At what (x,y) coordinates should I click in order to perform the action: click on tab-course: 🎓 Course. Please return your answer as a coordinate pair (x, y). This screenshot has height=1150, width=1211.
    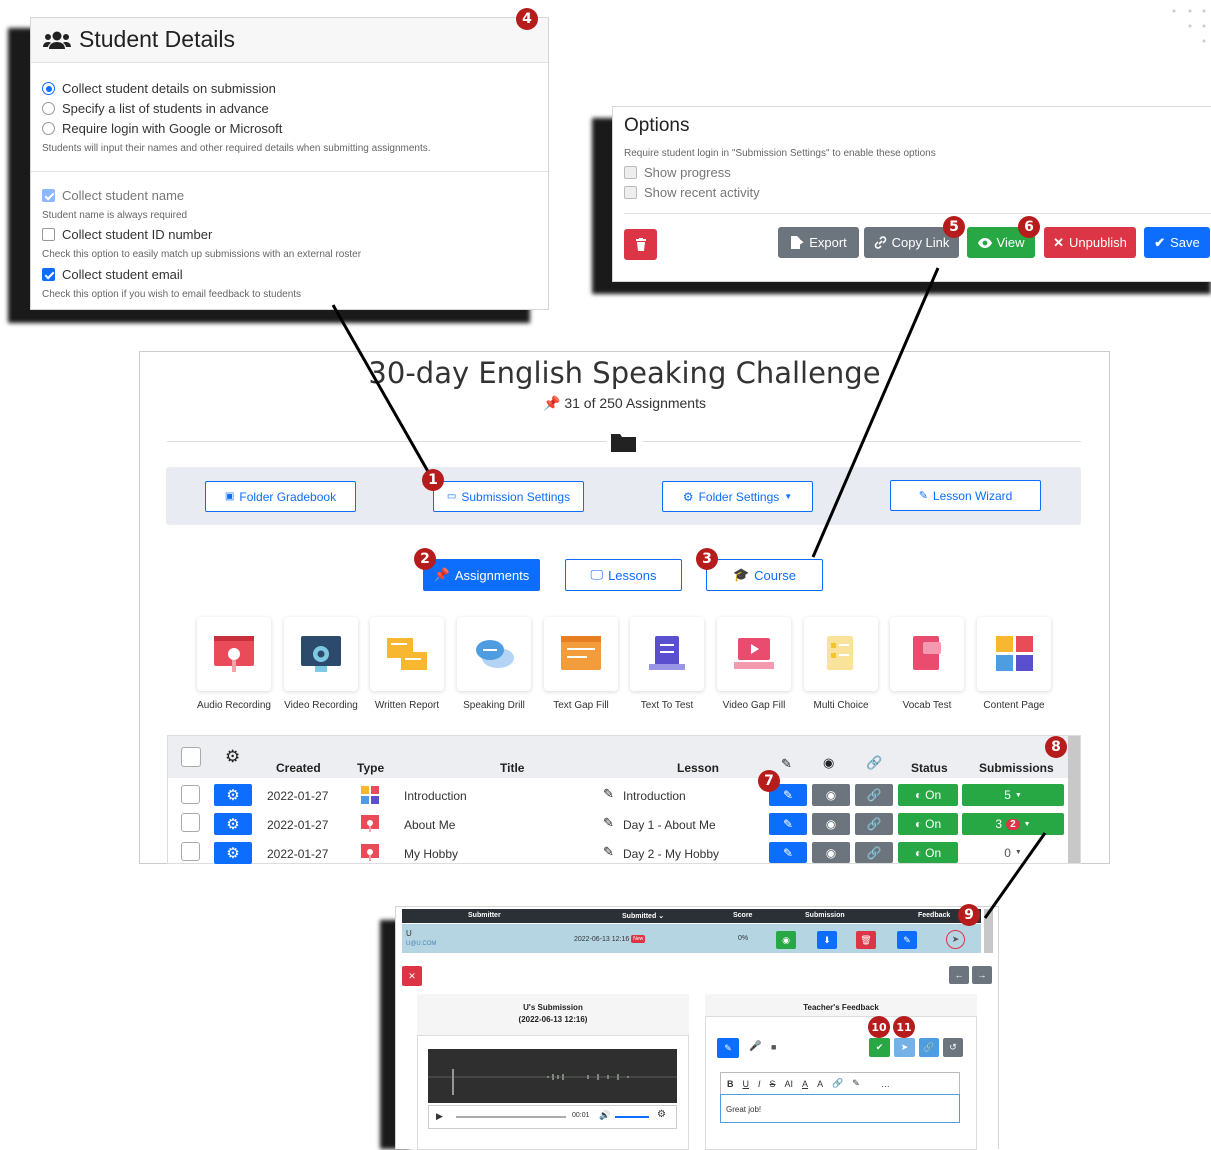
    Looking at the image, I should click on (764, 575).